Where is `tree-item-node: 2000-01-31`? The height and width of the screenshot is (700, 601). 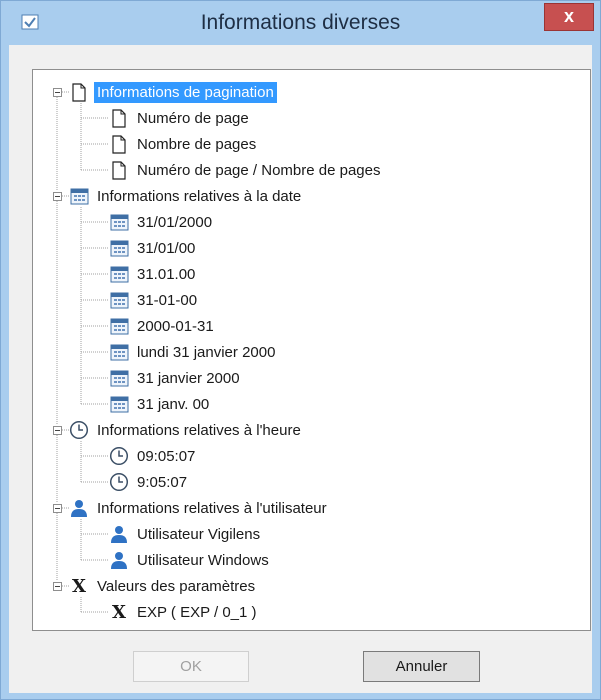 tree-item-node: 2000-01-31 is located at coordinates (163, 326).